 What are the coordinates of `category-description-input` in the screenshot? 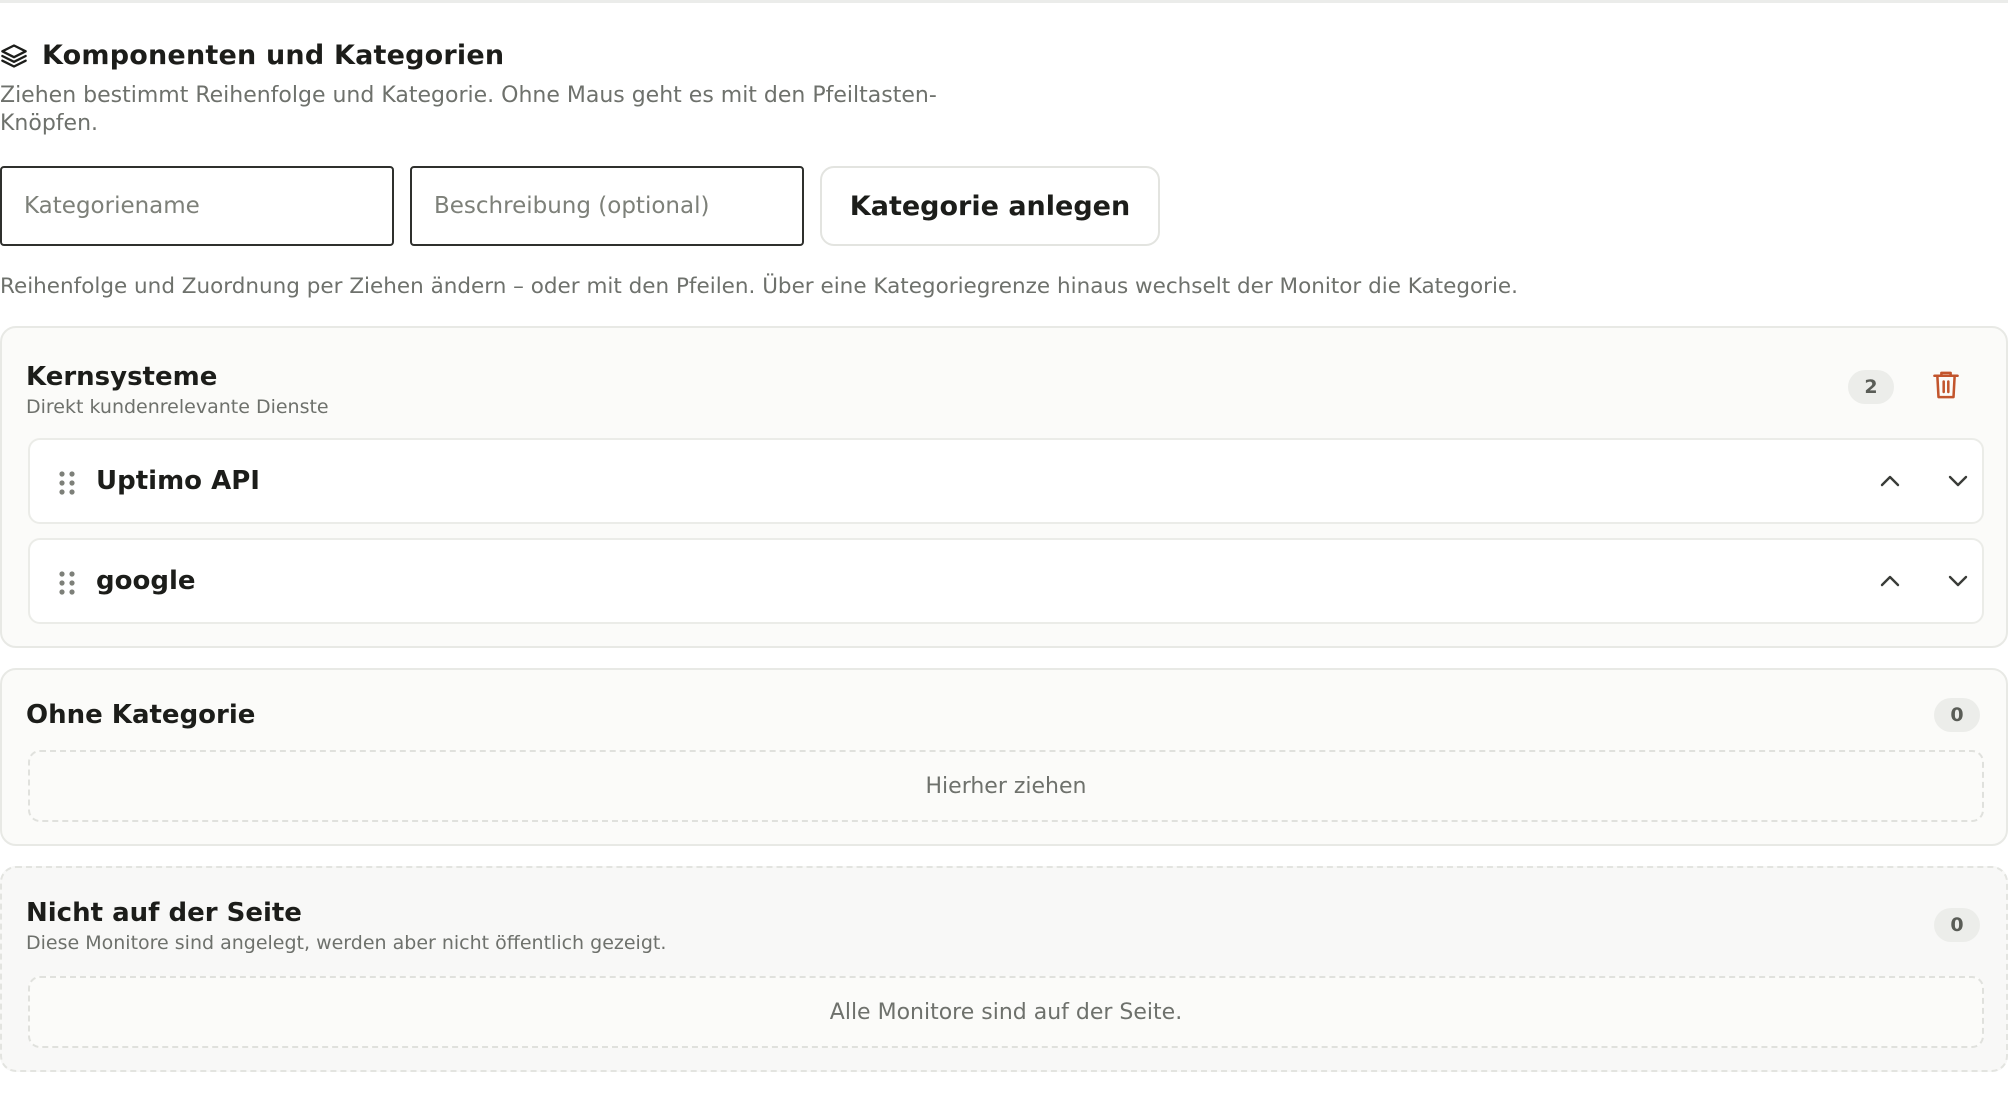 It's located at (607, 206).